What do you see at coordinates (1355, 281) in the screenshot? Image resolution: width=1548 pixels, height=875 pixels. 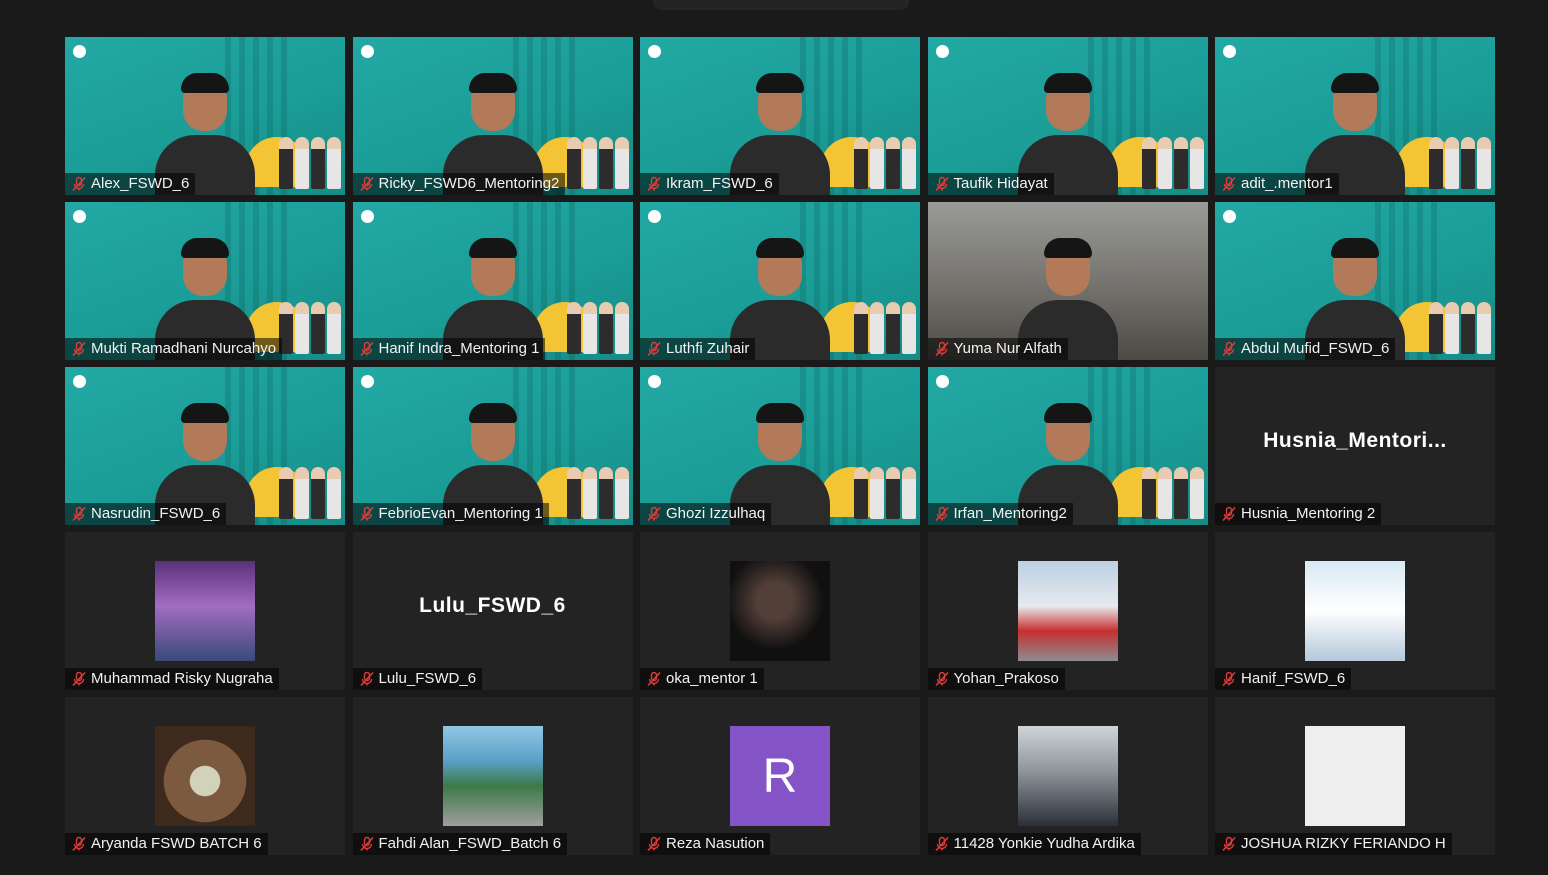 I see `participant-tile: Abdul Mufid_FSWD_6` at bounding box center [1355, 281].